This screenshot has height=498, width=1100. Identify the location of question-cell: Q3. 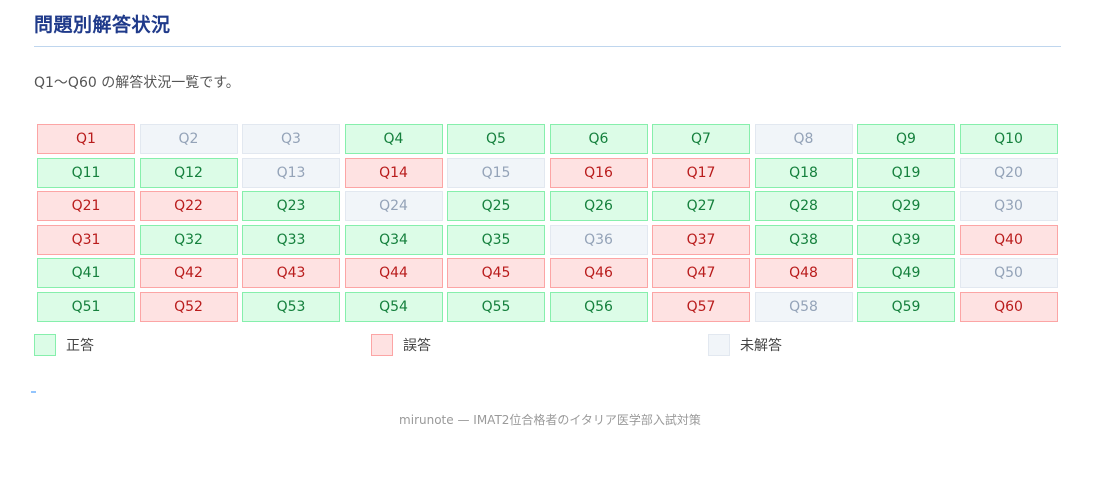
(291, 139).